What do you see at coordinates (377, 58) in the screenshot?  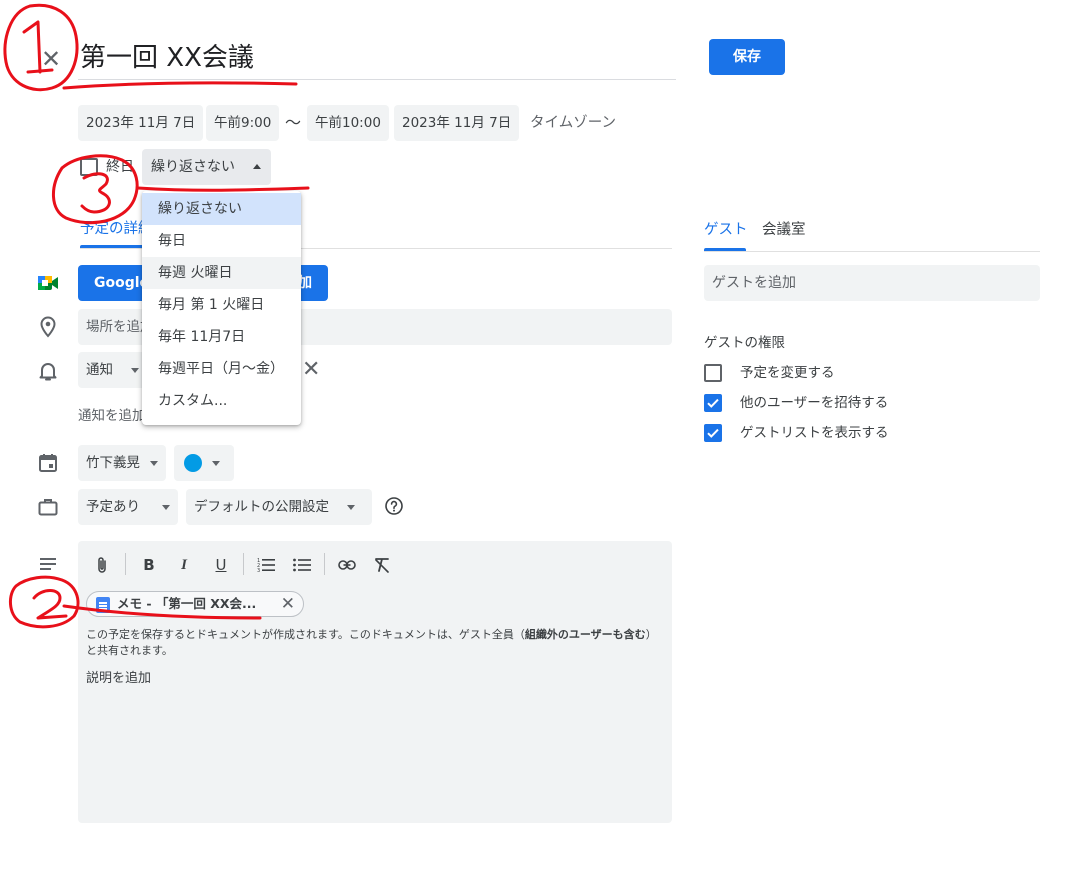 I see `event-title-input: 第一回 XX会議` at bounding box center [377, 58].